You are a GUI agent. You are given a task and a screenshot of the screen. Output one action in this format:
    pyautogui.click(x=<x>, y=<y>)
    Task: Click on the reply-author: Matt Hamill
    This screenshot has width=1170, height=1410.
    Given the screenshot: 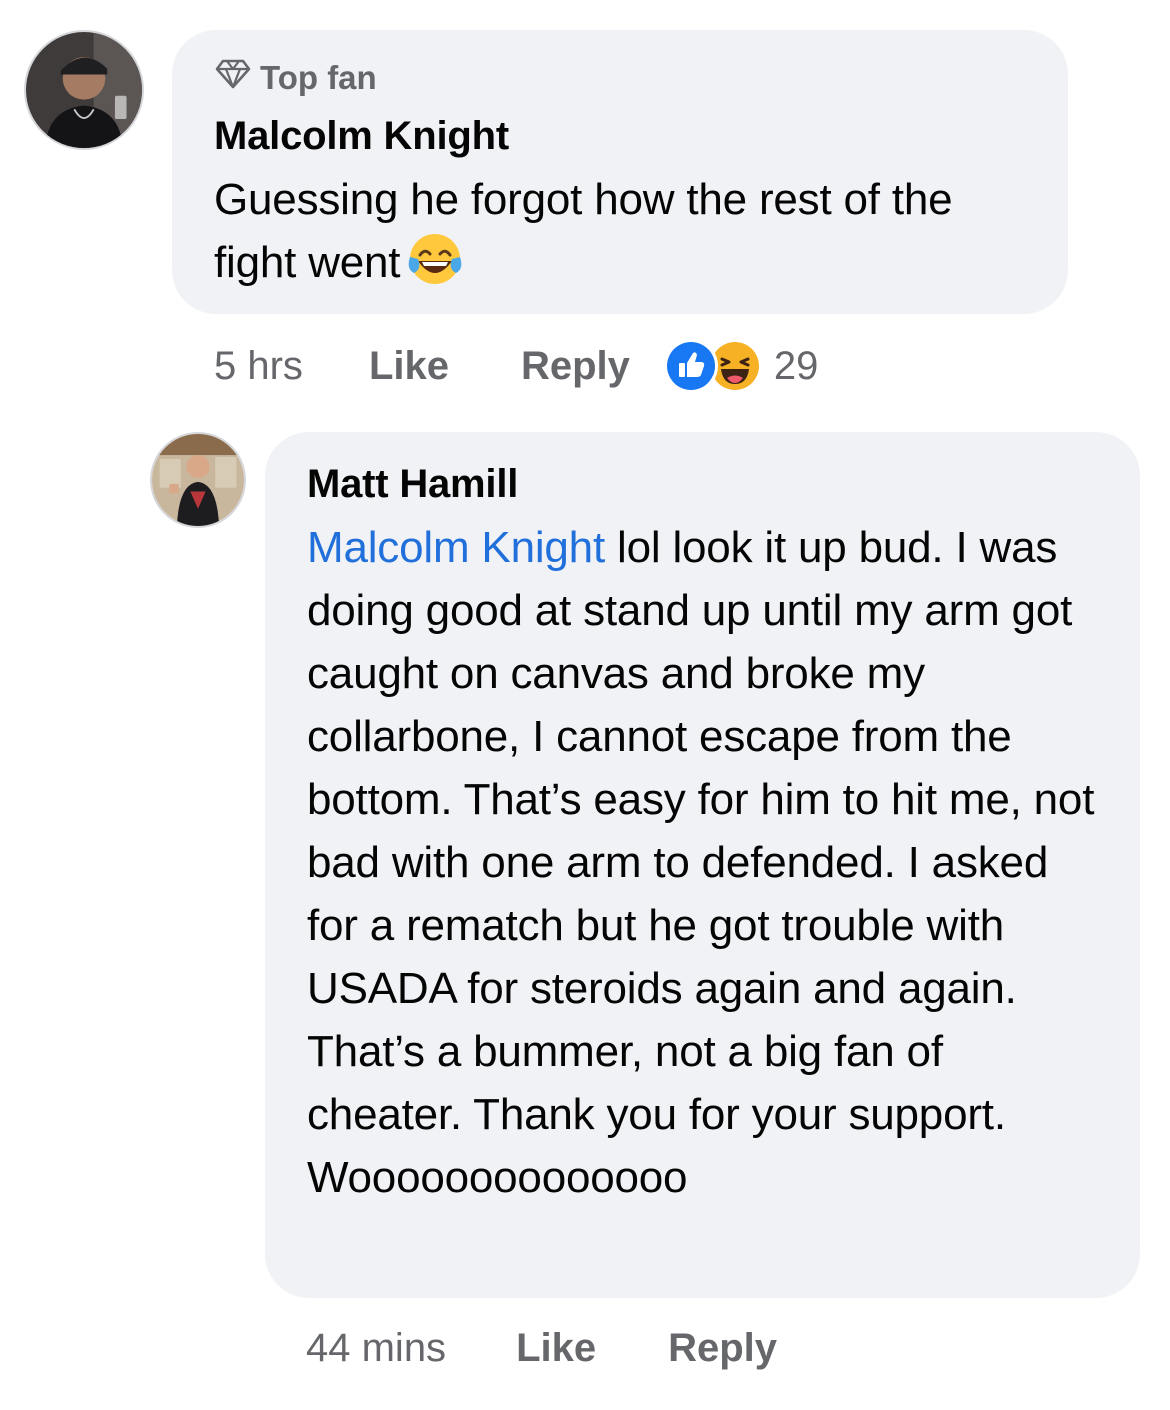 What is the action you would take?
    pyautogui.click(x=701, y=484)
    